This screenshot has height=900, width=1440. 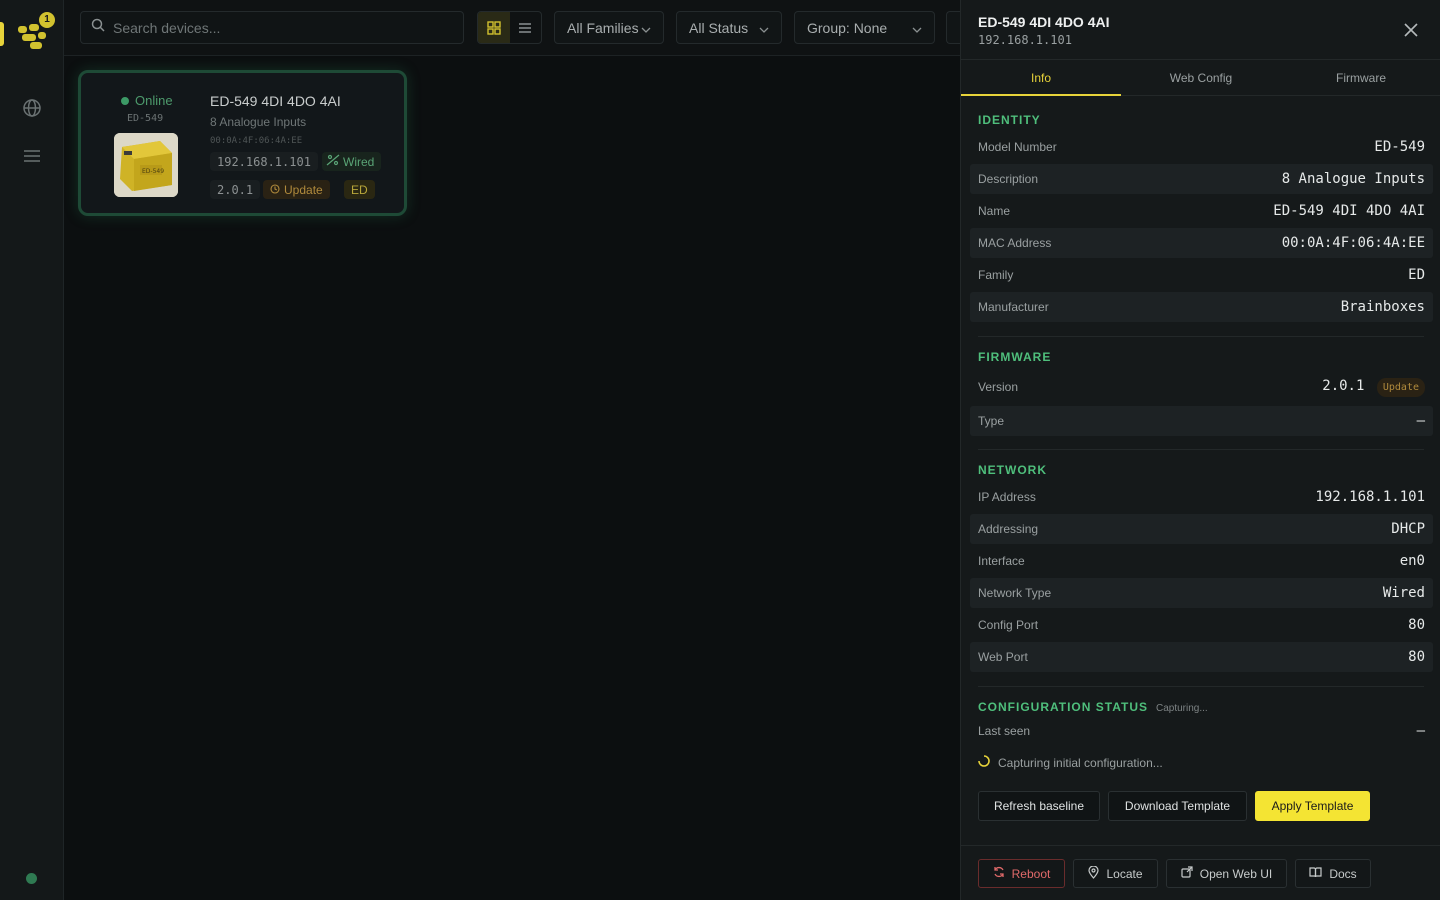 I want to click on reboot-button: Reboot, so click(x=1021, y=873).